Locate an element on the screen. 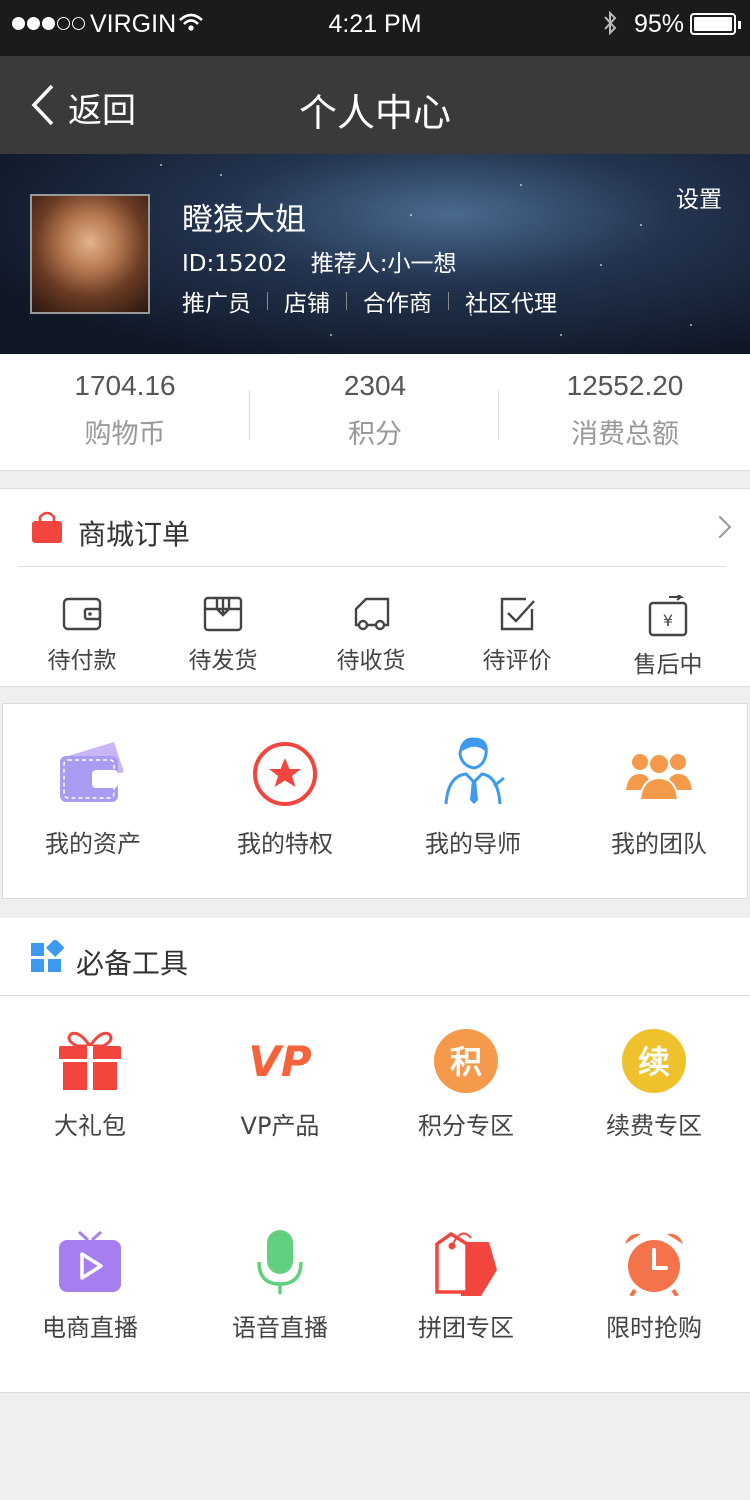 This screenshot has height=1500, width=750. user-id-line: ID:15202 推荐人:小一想 is located at coordinates (319, 261).